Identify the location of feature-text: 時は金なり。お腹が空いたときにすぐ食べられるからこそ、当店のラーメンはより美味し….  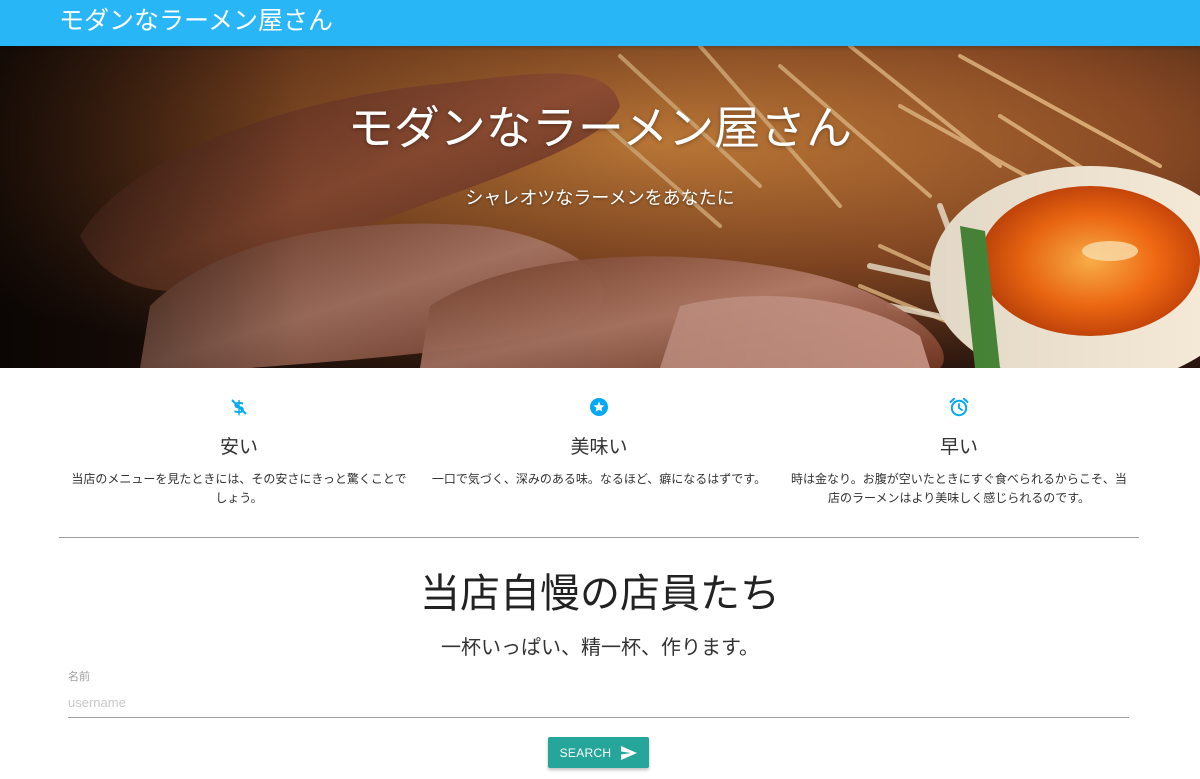
(959, 488).